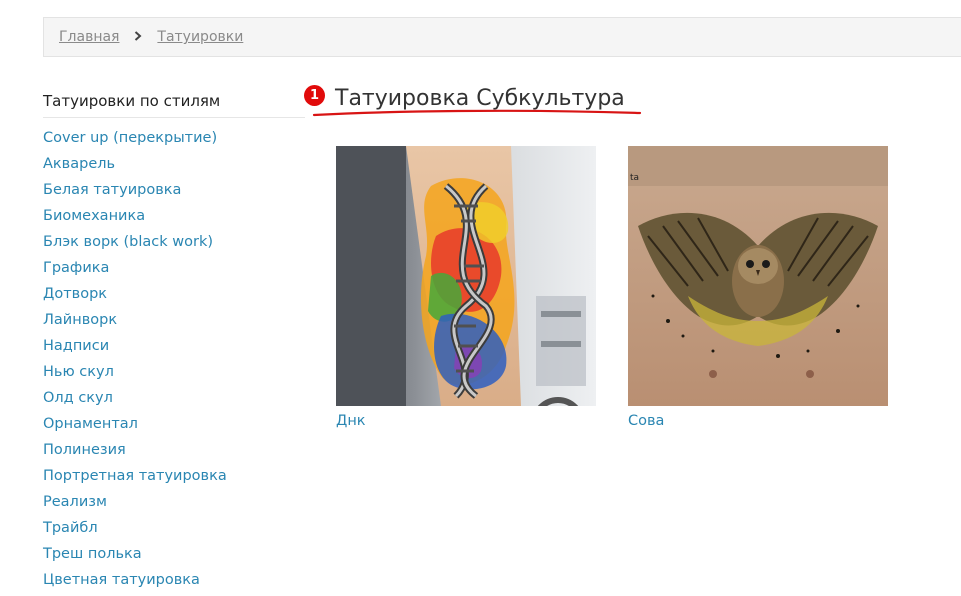 The image size is (961, 596). I want to click on page-title: Татуировка Субкультура, so click(480, 98).